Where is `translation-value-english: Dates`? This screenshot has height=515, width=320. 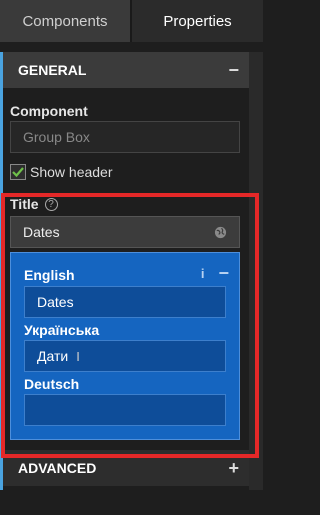 translation-value-english: Dates is located at coordinates (55, 302).